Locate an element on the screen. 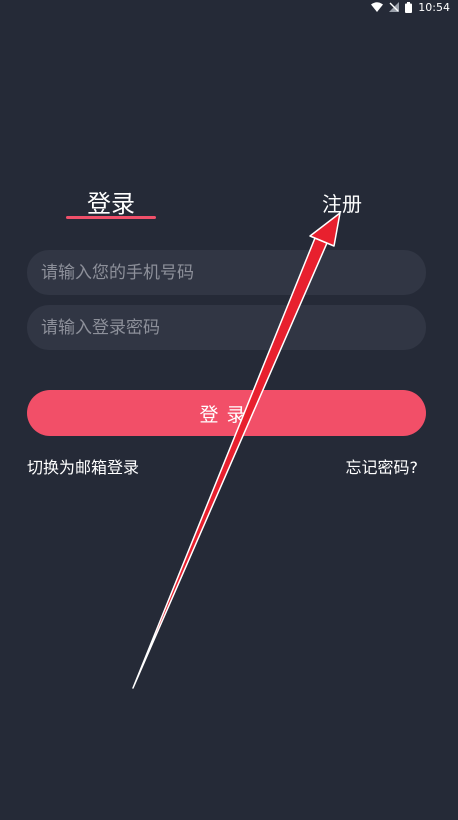  phone-field is located at coordinates (226, 272).